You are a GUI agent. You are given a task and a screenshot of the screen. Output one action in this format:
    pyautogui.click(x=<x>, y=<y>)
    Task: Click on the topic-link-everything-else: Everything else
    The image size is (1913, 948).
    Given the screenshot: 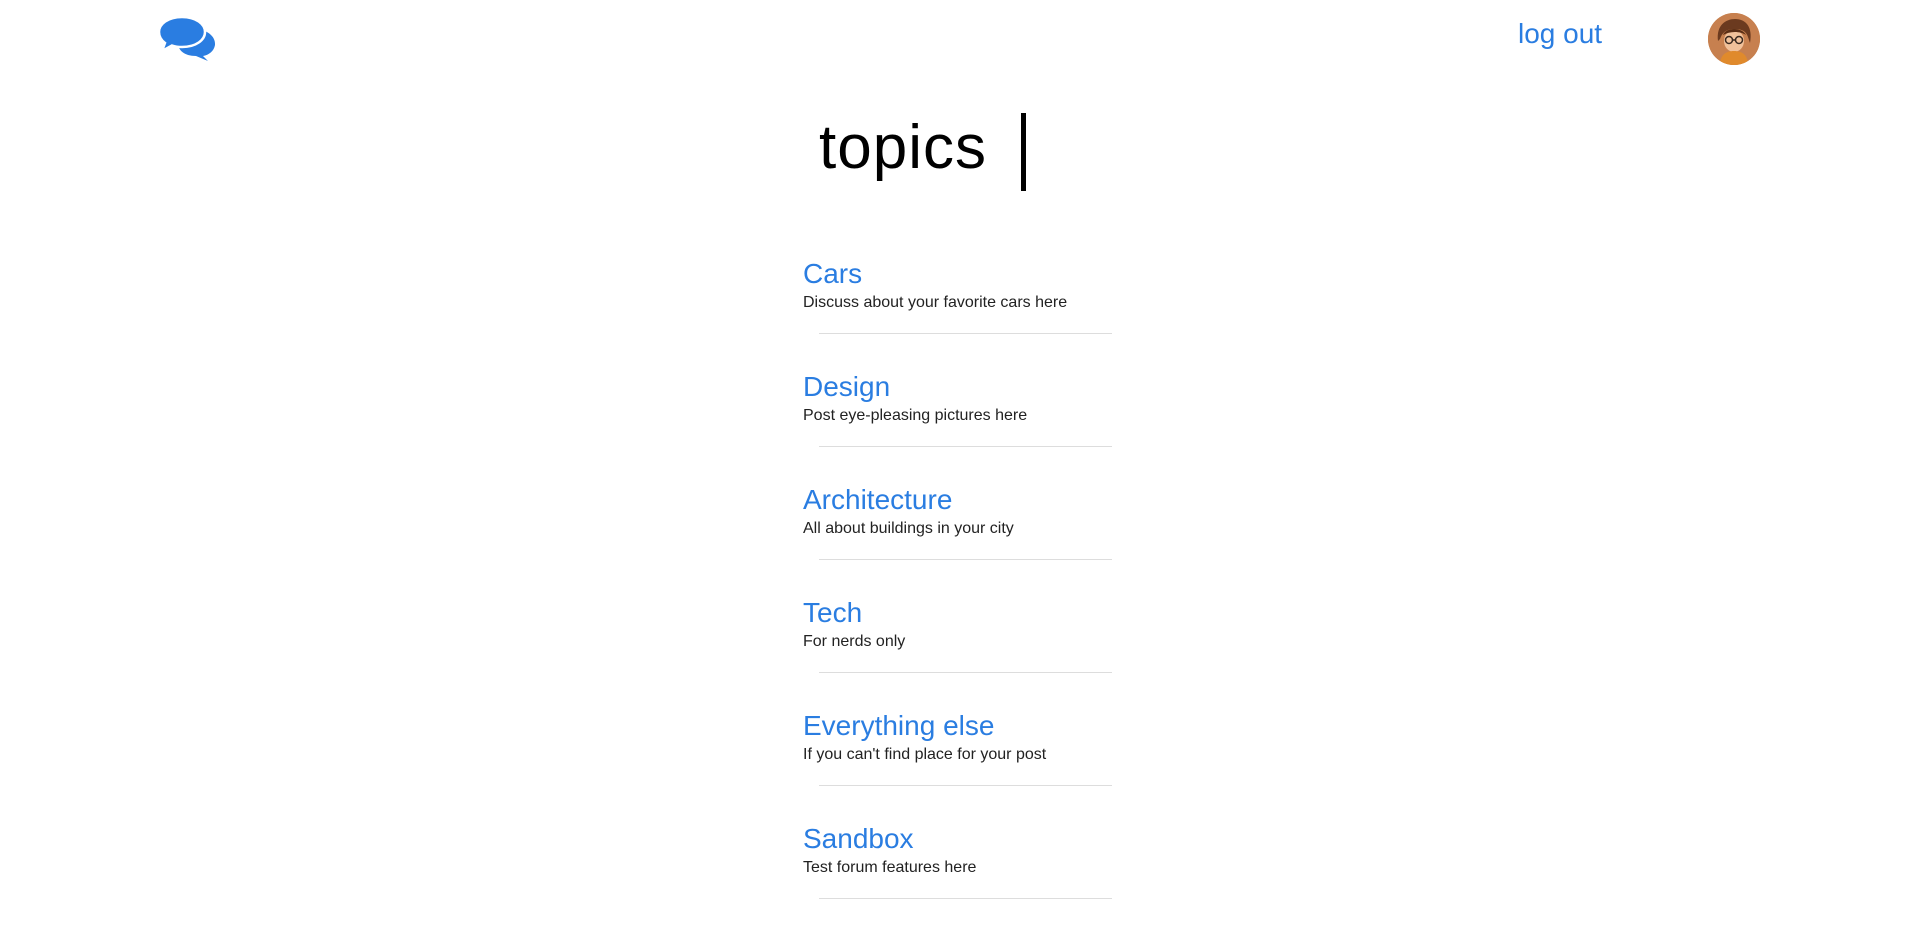 What is the action you would take?
    pyautogui.click(x=963, y=726)
    